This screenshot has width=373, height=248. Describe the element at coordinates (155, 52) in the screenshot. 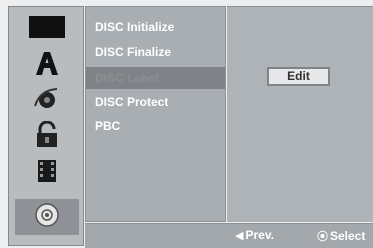

I see `menu-item-disc-finalize: DISC Finalize` at that location.